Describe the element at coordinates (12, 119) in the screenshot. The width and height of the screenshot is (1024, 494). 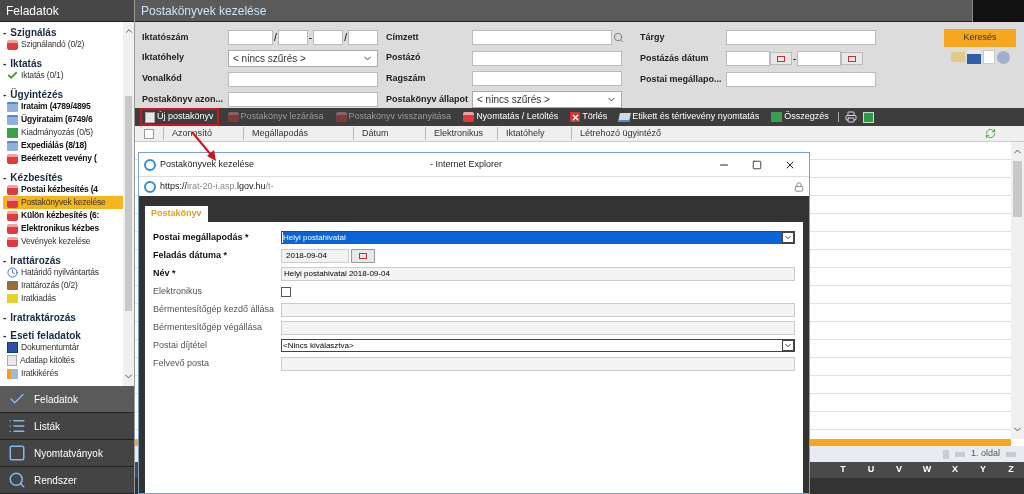
I see `document-icon` at that location.